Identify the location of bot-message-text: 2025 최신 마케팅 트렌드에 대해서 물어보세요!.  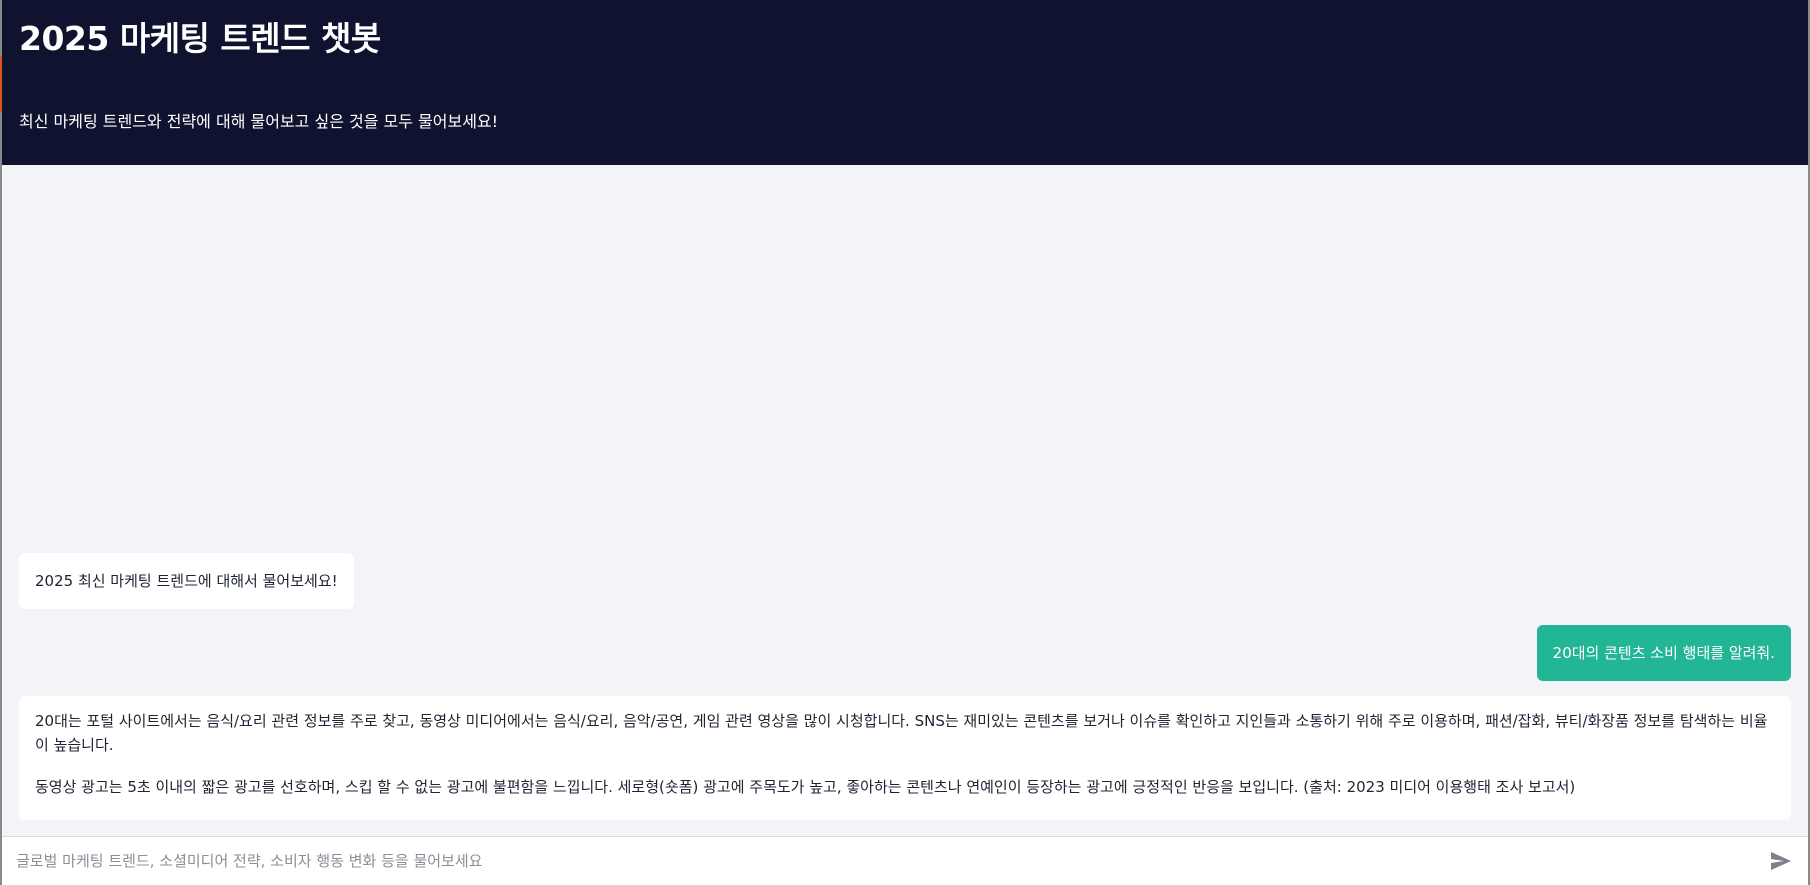
(186, 581).